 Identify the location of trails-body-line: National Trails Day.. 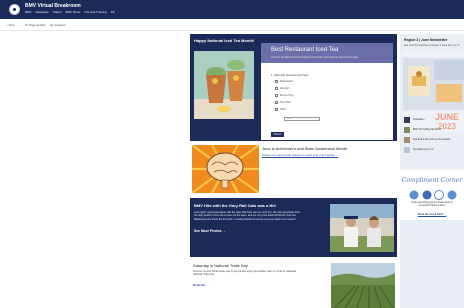
(204, 275).